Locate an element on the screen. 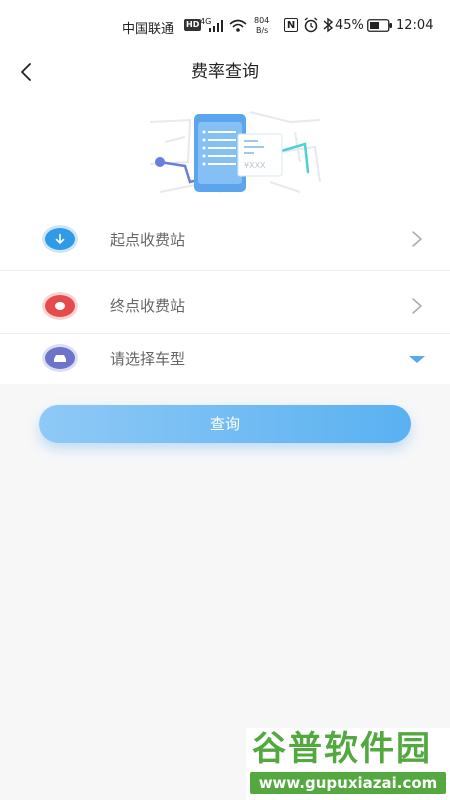 The height and width of the screenshot is (800, 450). navigation-bar: 费率查询 is located at coordinates (225, 72).